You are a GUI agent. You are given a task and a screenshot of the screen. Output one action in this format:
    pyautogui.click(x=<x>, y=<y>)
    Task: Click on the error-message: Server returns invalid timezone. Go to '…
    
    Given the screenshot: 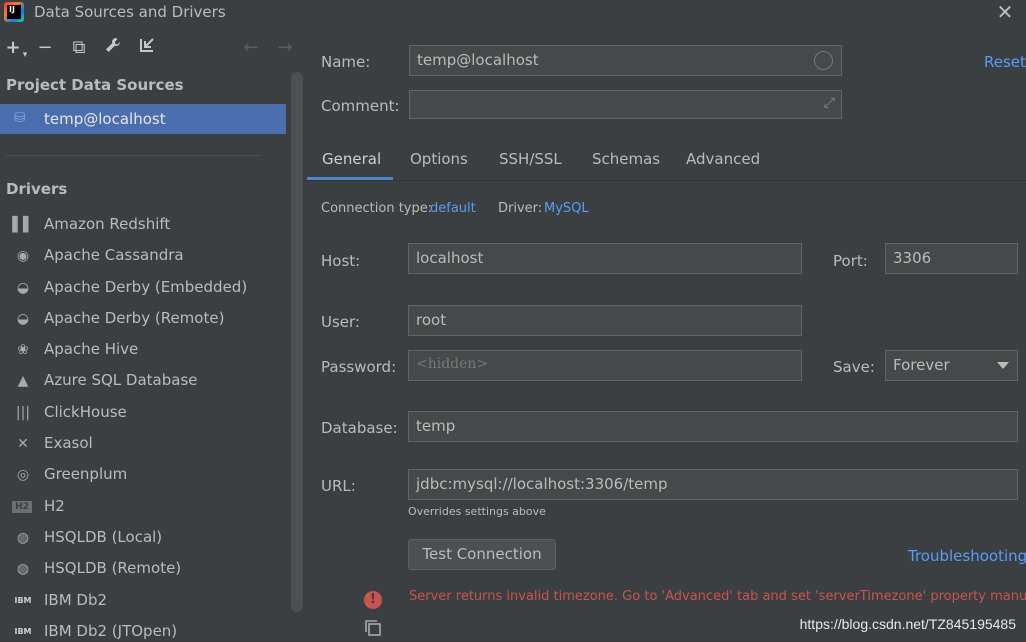 What is the action you would take?
    pyautogui.click(x=717, y=596)
    